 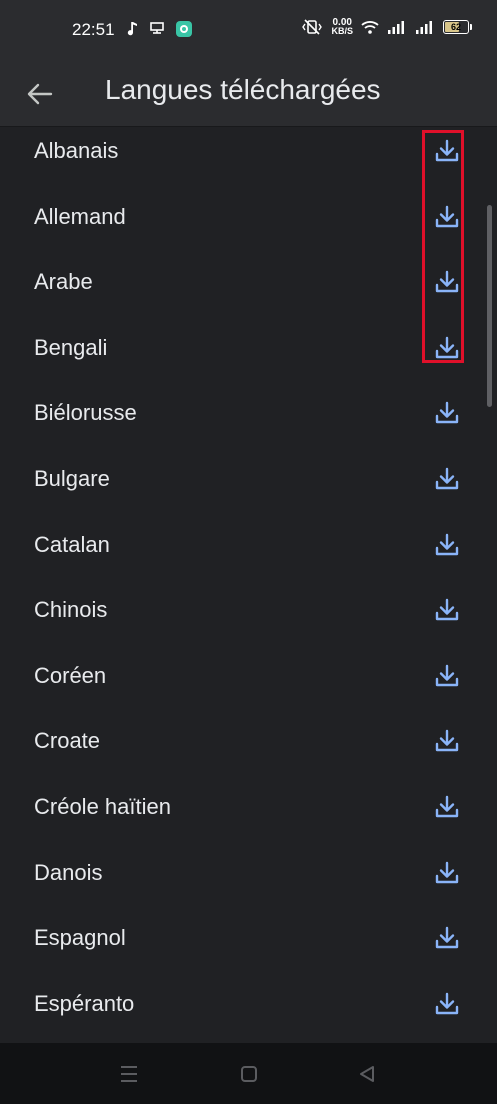 What do you see at coordinates (248, 938) in the screenshot?
I see `language-row: Espagnol` at bounding box center [248, 938].